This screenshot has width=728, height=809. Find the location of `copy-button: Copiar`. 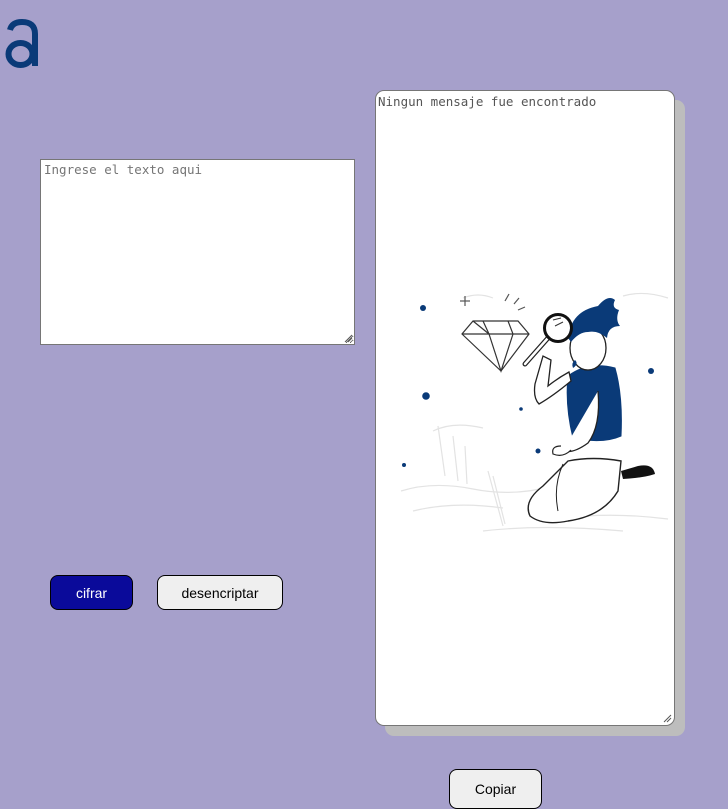

copy-button: Copiar is located at coordinates (495, 789).